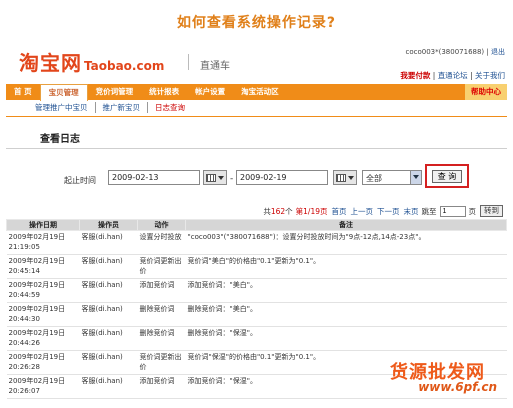 Image resolution: width=513 pixels, height=408 pixels. What do you see at coordinates (115, 92) in the screenshot?
I see `tab-keyword-management: 竞价词管理` at bounding box center [115, 92].